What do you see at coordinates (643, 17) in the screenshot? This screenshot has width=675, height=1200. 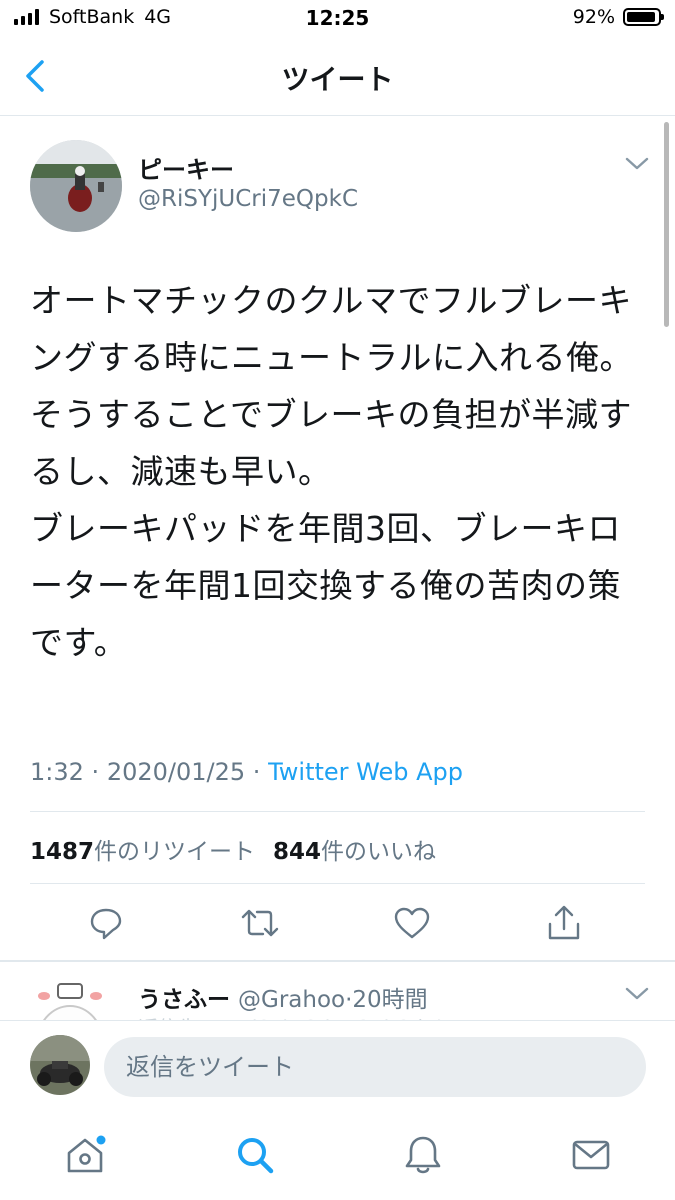 I see `battery-icon` at bounding box center [643, 17].